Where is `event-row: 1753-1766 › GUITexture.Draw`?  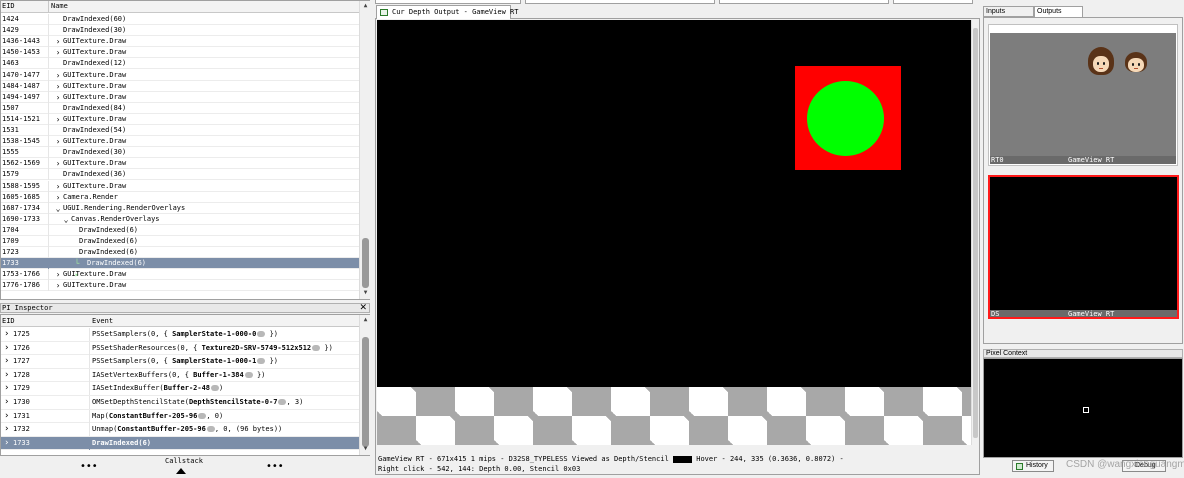
event-row: 1753-1766 › GUITexture.Draw is located at coordinates (180, 275).